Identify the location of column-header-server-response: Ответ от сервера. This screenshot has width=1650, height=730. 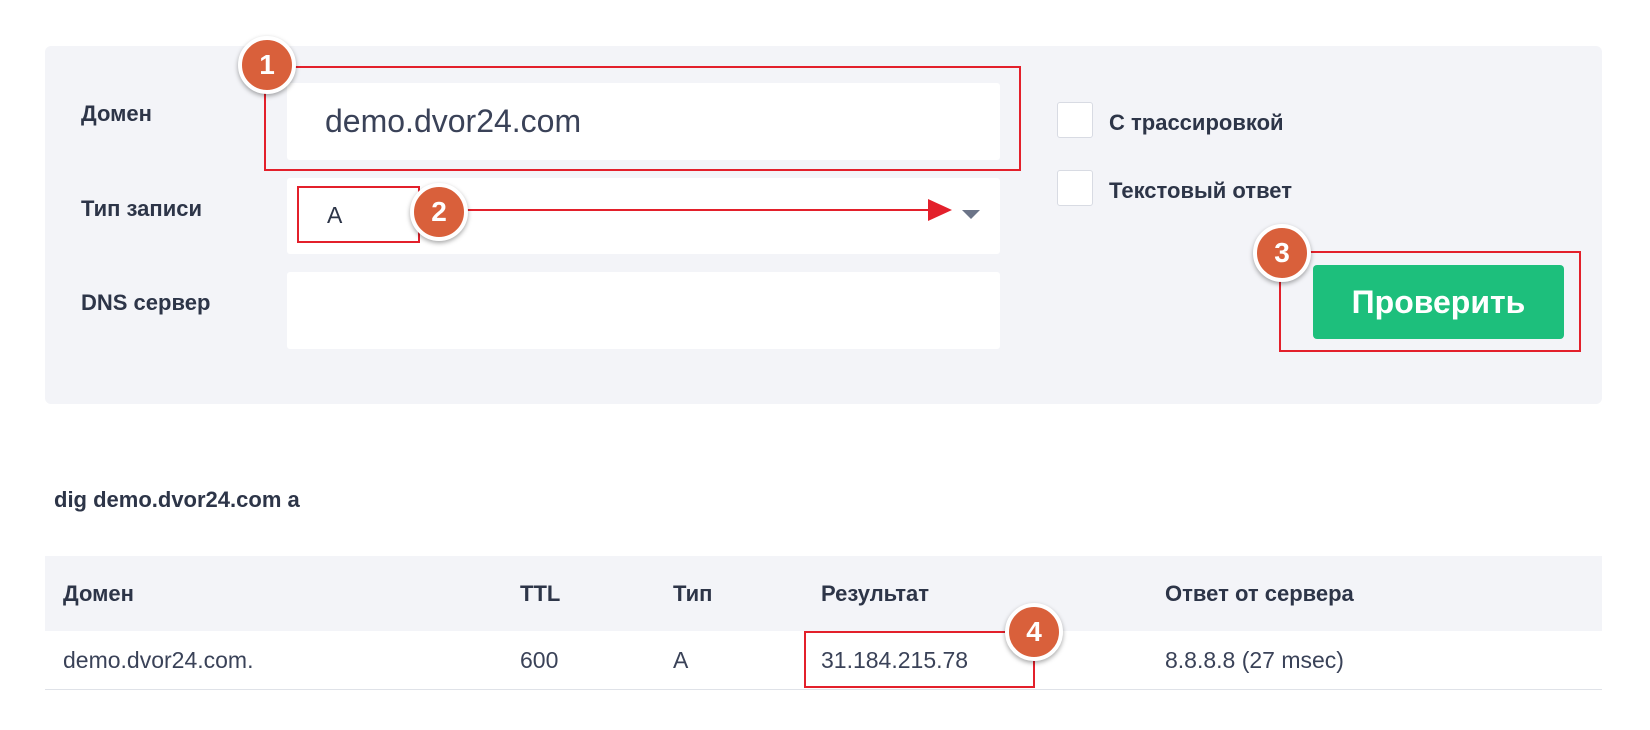
(1259, 593).